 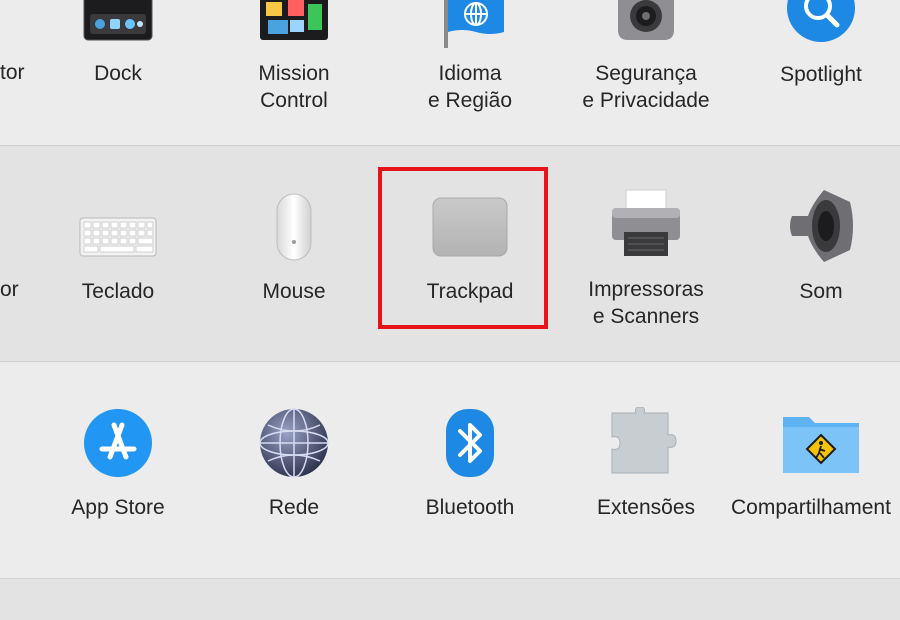 What do you see at coordinates (470, 507) in the screenshot?
I see `pref-label: Bluetooth` at bounding box center [470, 507].